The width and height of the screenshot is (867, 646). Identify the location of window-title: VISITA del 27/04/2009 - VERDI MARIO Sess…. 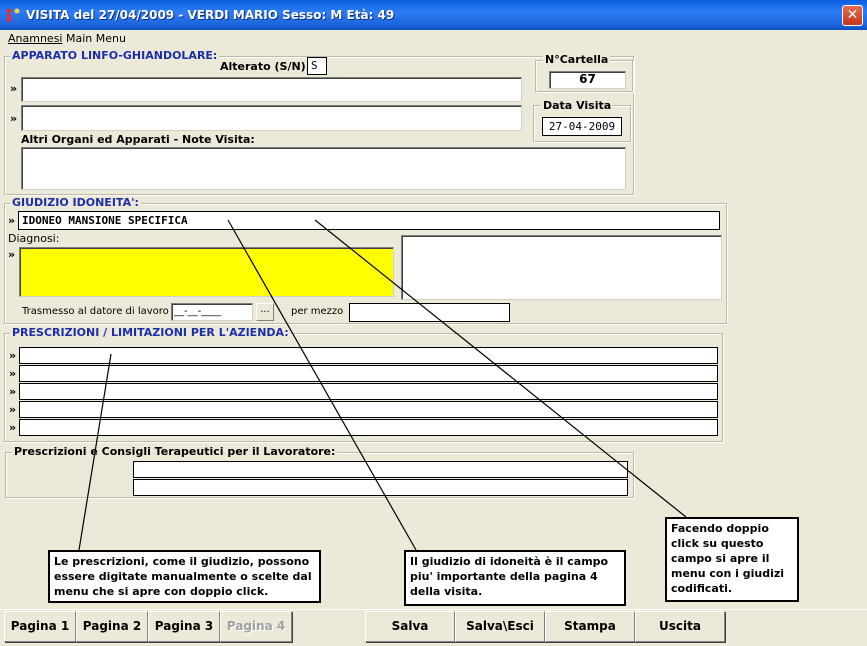
(210, 15).